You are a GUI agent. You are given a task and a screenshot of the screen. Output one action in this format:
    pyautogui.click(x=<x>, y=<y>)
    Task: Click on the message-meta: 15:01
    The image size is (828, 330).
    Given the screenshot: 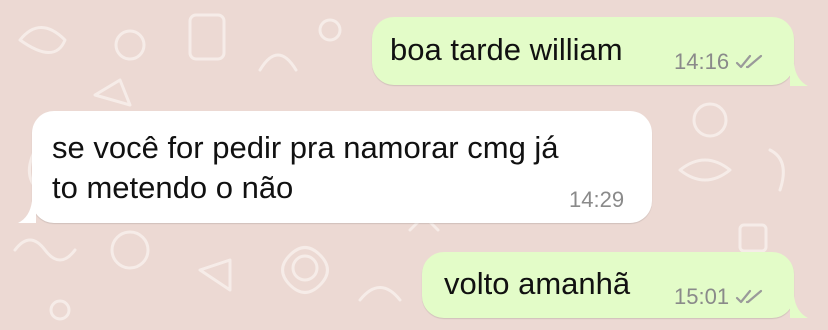 What is the action you would take?
    pyautogui.click(x=719, y=297)
    